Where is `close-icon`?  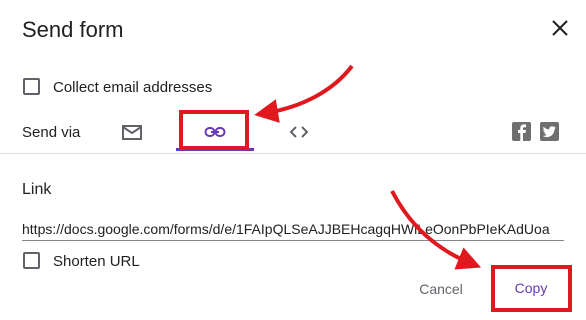 close-icon is located at coordinates (560, 28).